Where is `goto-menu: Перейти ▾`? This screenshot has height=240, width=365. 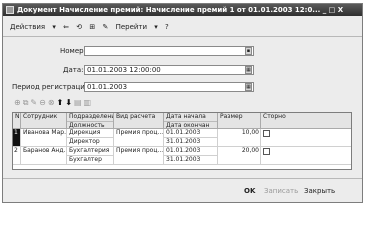
goto-menu: Перейти ▾ is located at coordinates (137, 27).